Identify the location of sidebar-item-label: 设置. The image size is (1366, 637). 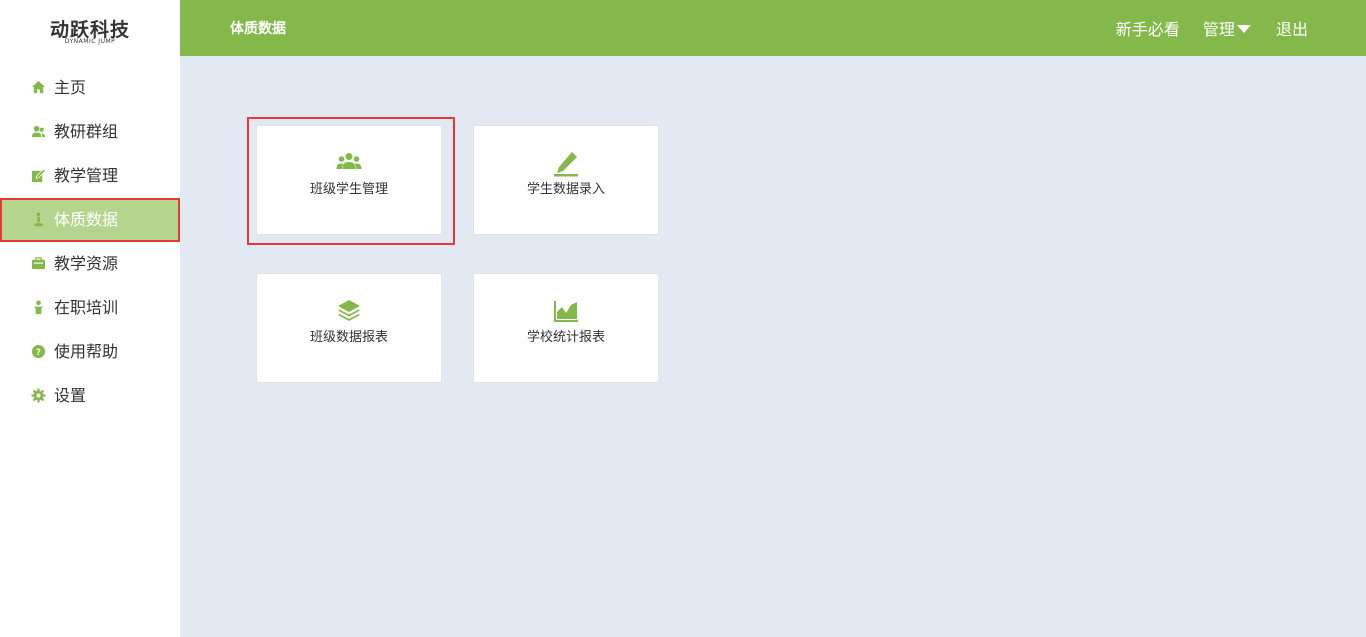
(70, 395).